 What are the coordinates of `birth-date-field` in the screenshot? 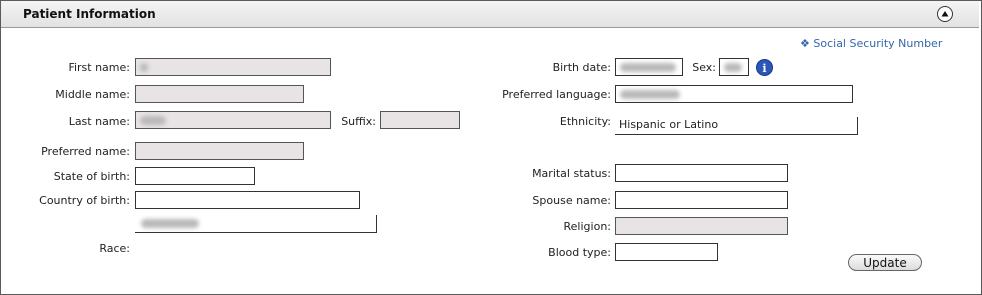 It's located at (649, 67).